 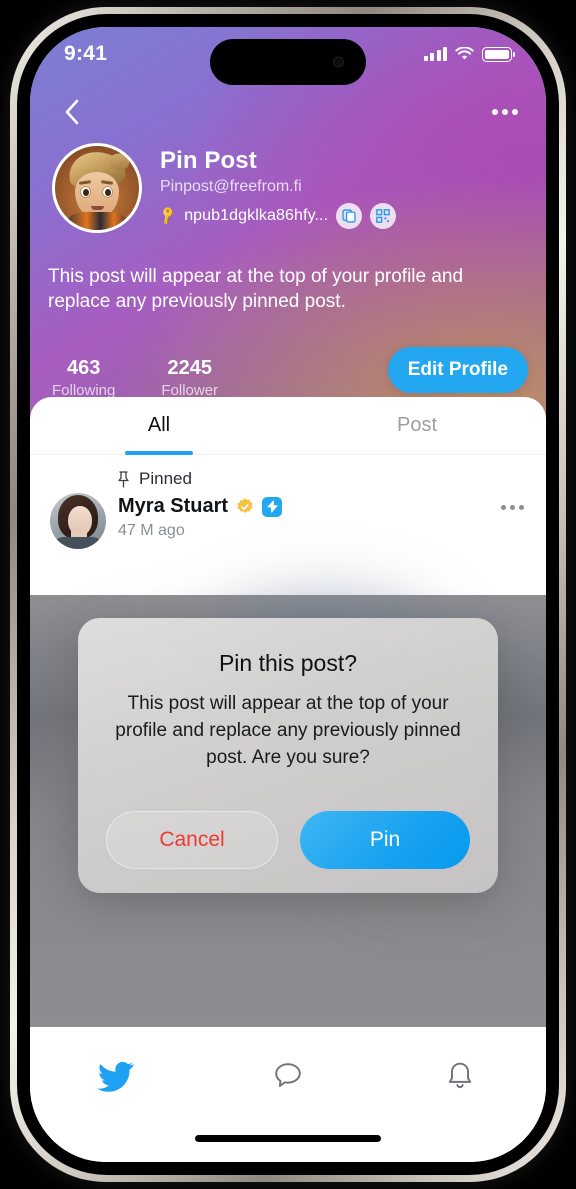 I want to click on bottom-navigation, so click(x=288, y=1094).